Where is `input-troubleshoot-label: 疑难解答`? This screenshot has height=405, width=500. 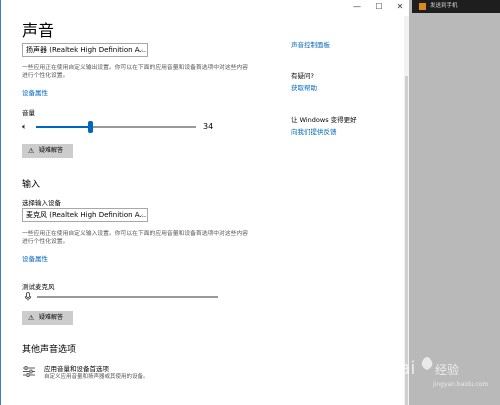
input-troubleshoot-label: 疑难解答 is located at coordinates (51, 317).